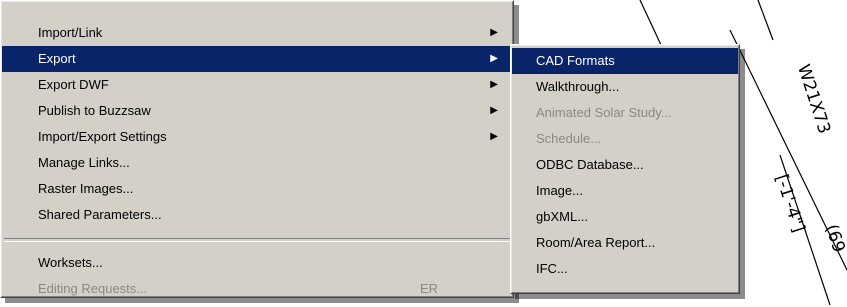  Describe the element at coordinates (257, 137) in the screenshot. I see `menu-item-import-export-settings: Import/Export Settings ▶` at that location.